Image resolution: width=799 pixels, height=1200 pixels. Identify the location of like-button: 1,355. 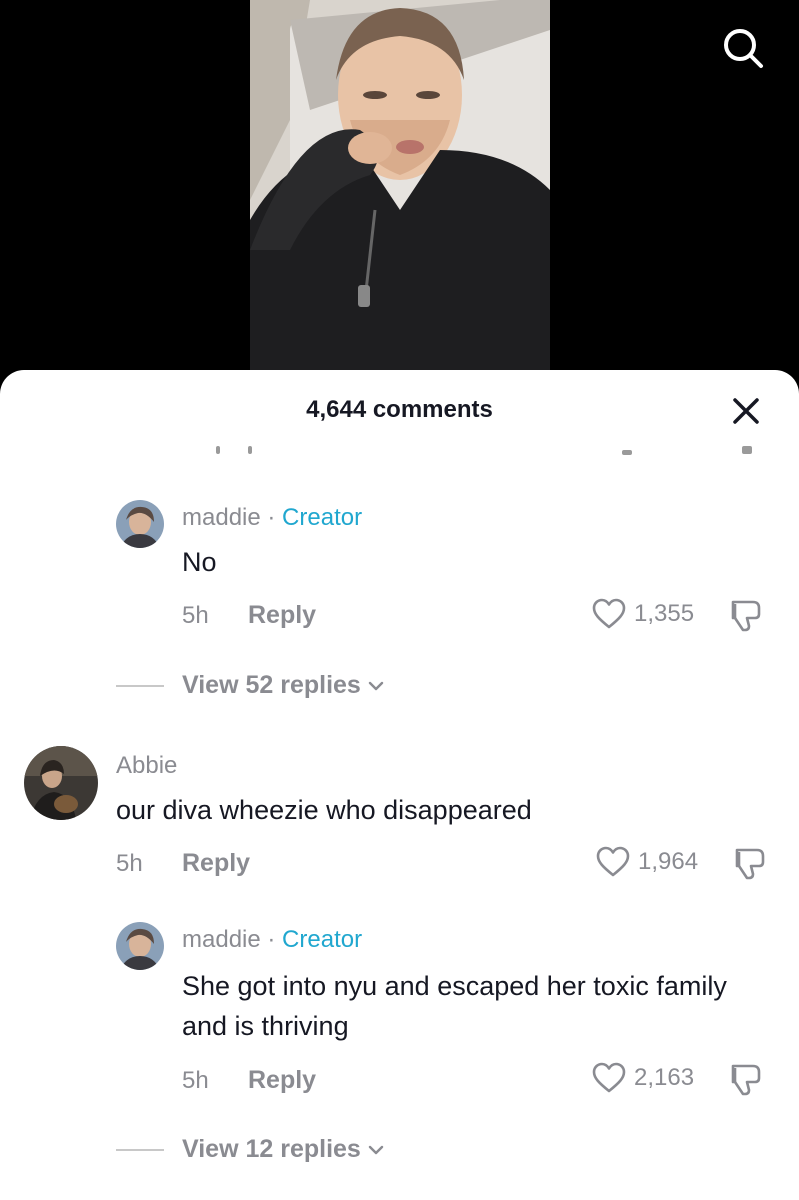
(643, 614).